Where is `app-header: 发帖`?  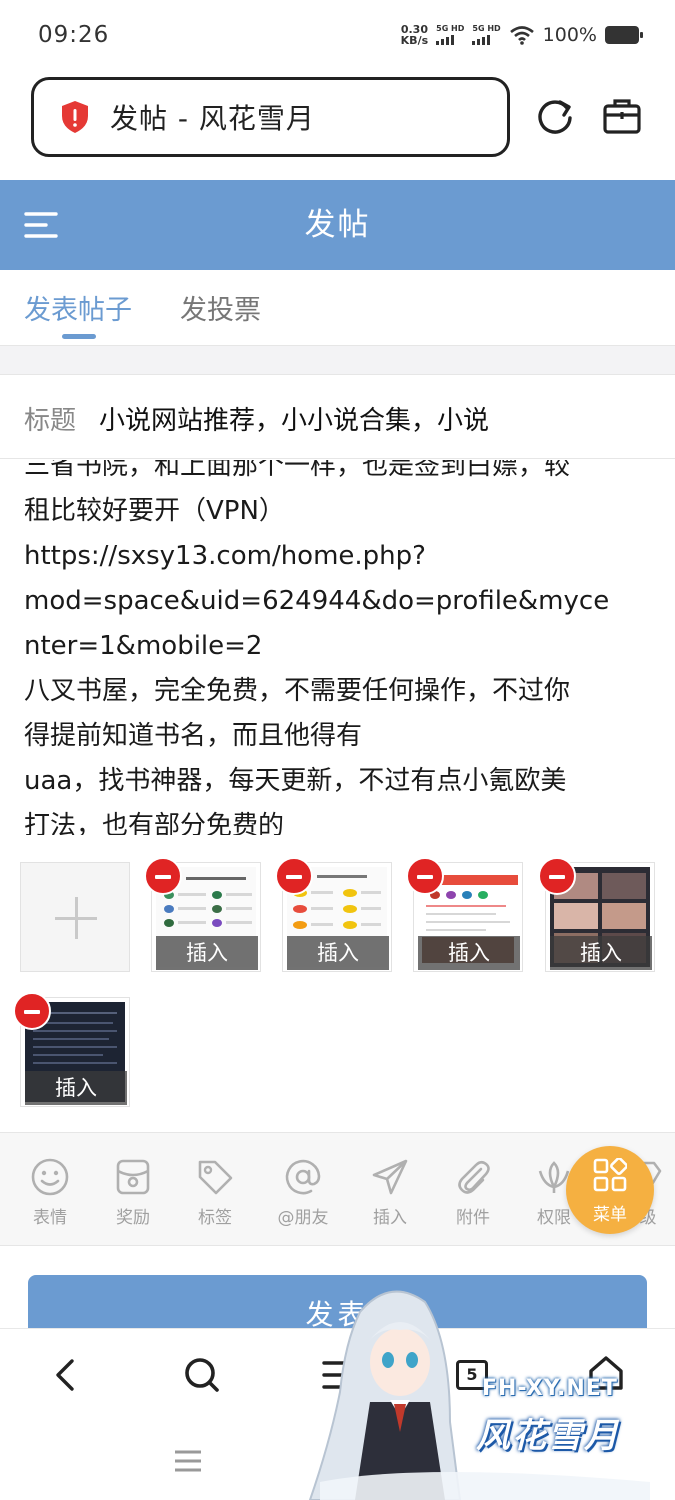 app-header: 发帖 is located at coordinates (337, 225).